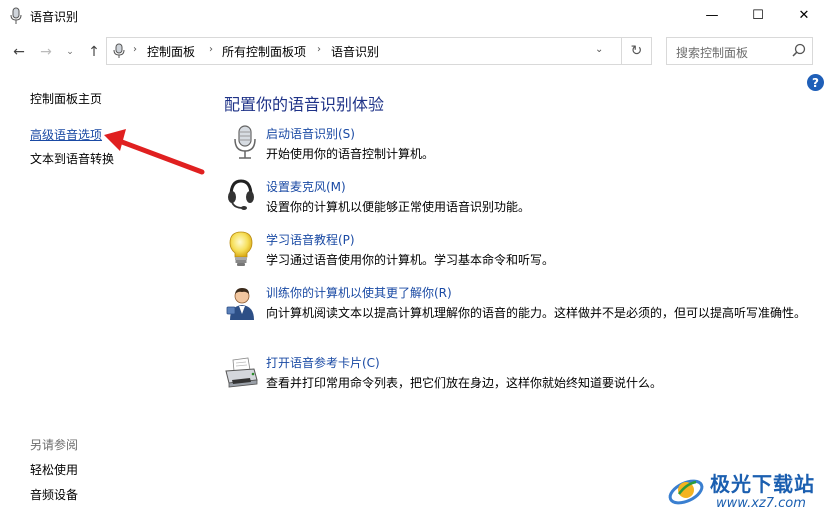 The image size is (827, 523). Describe the element at coordinates (350, 154) in the screenshot. I see `task-description: 开始使用你的语音控制计算机。` at that location.